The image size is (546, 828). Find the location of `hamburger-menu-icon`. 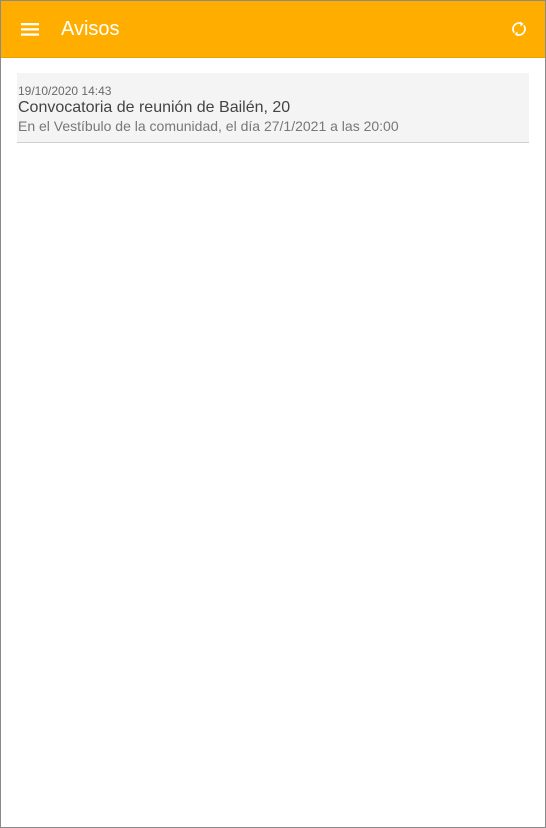

hamburger-menu-icon is located at coordinates (30, 29).